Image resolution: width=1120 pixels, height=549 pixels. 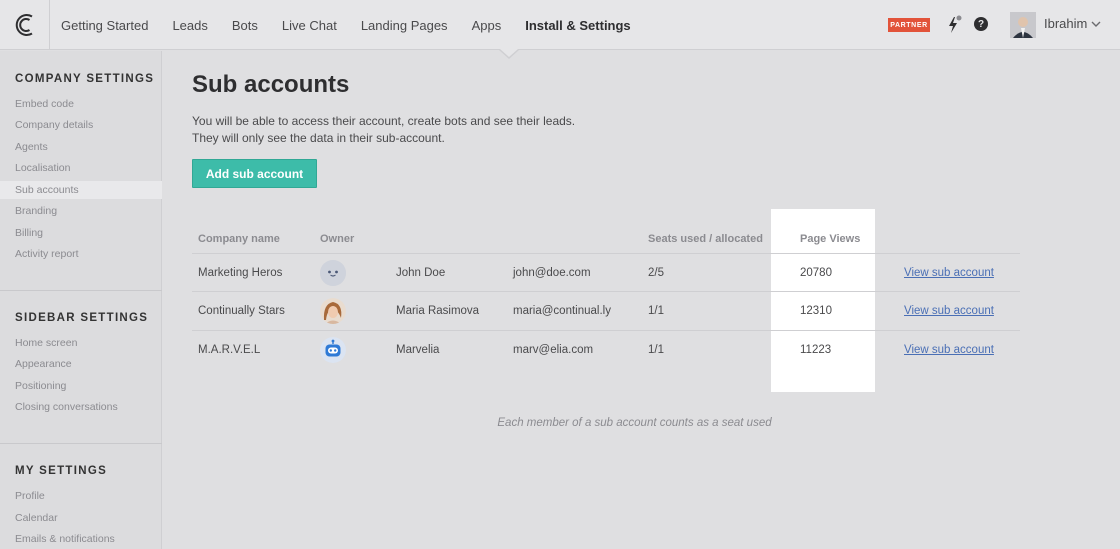 I want to click on owner-email: marv@elia.com, so click(x=553, y=350).